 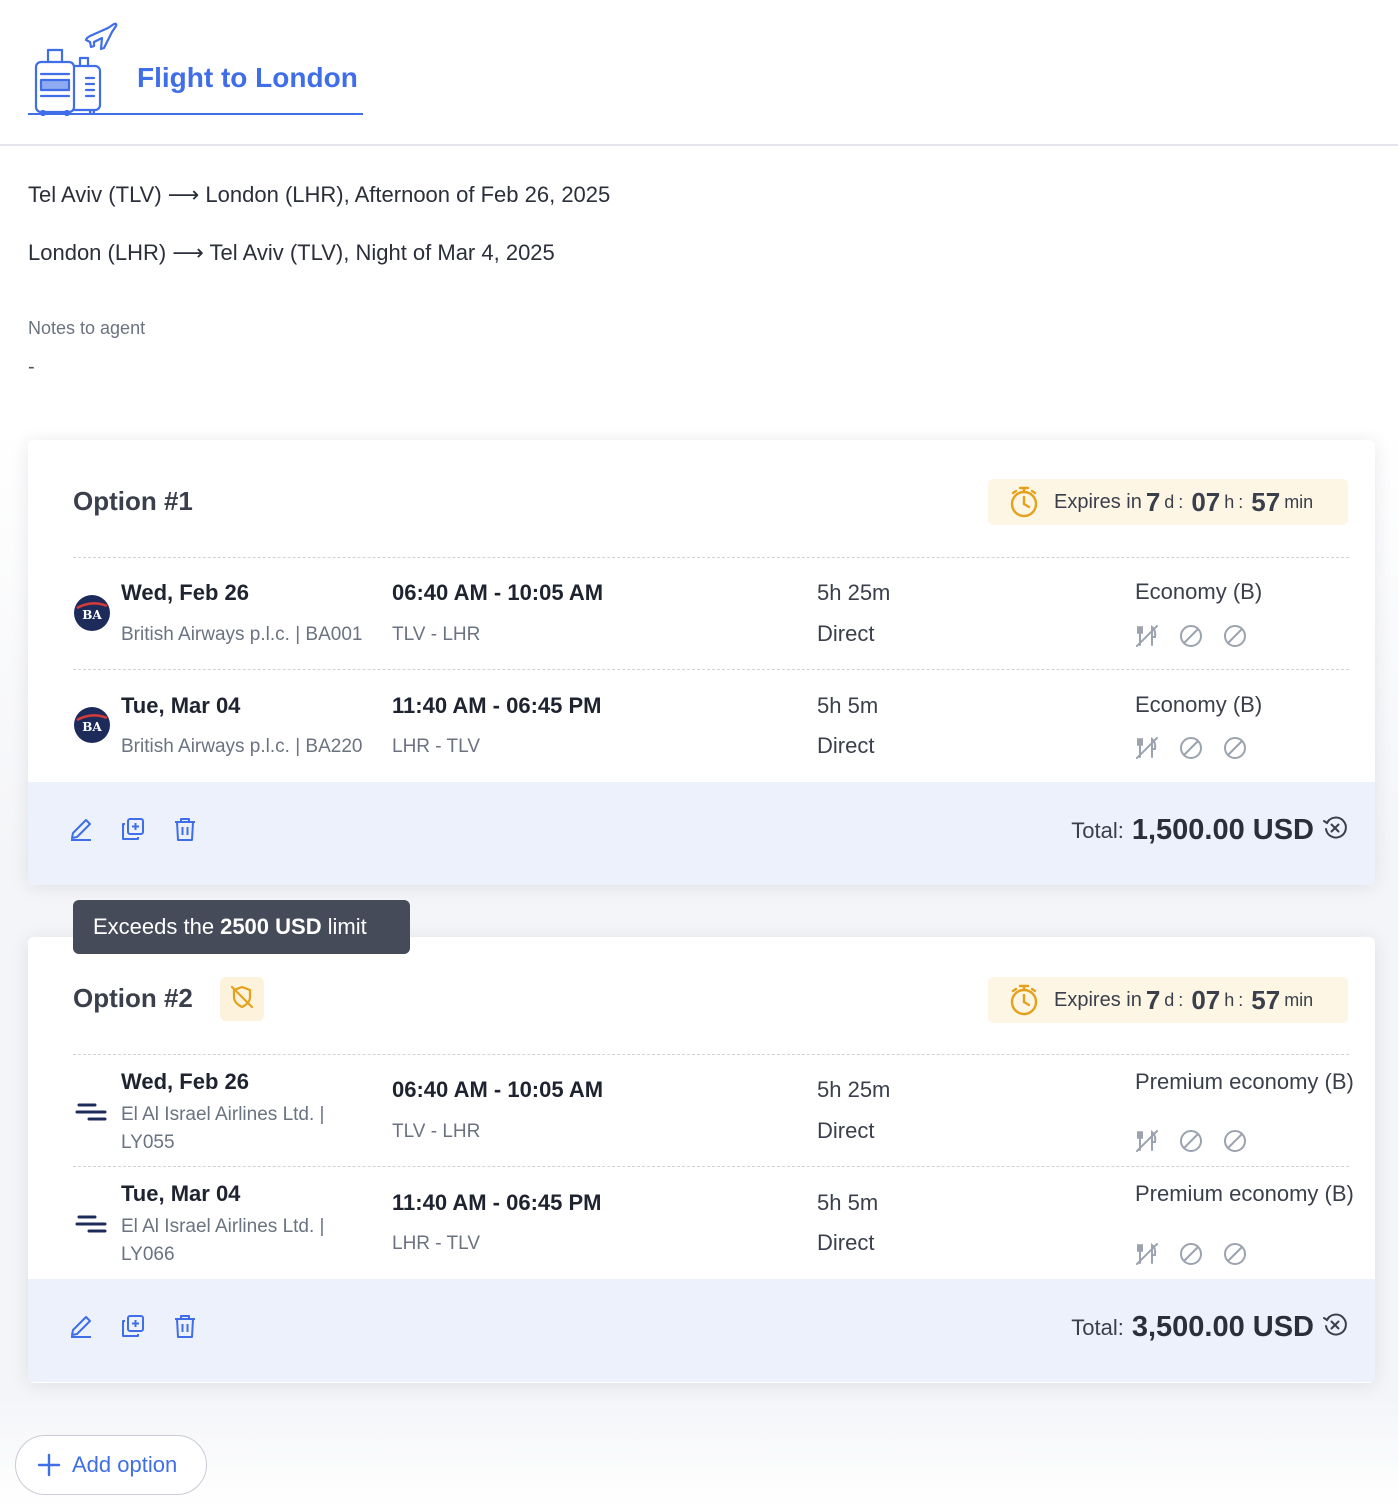 What do you see at coordinates (242, 999) in the screenshot?
I see `policy-warning-badge` at bounding box center [242, 999].